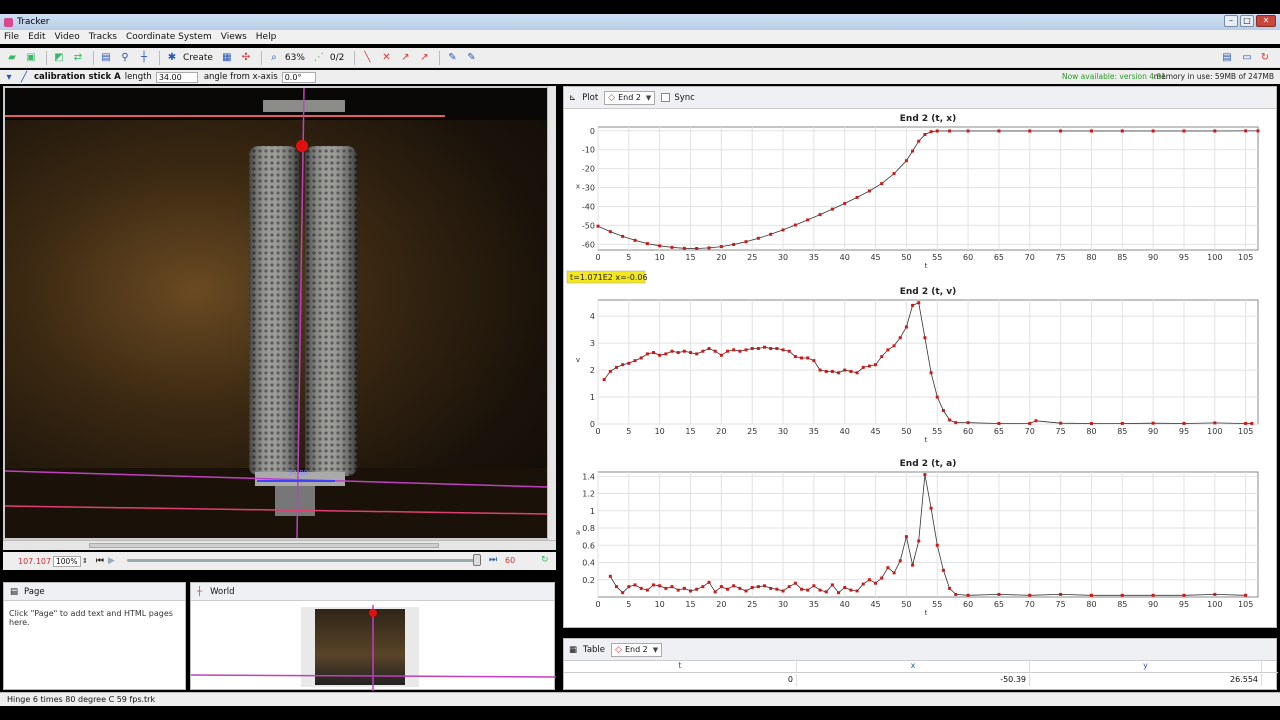 The height and width of the screenshot is (720, 1280). Describe the element at coordinates (159, 57) in the screenshot. I see `toolbar-divider` at that location.